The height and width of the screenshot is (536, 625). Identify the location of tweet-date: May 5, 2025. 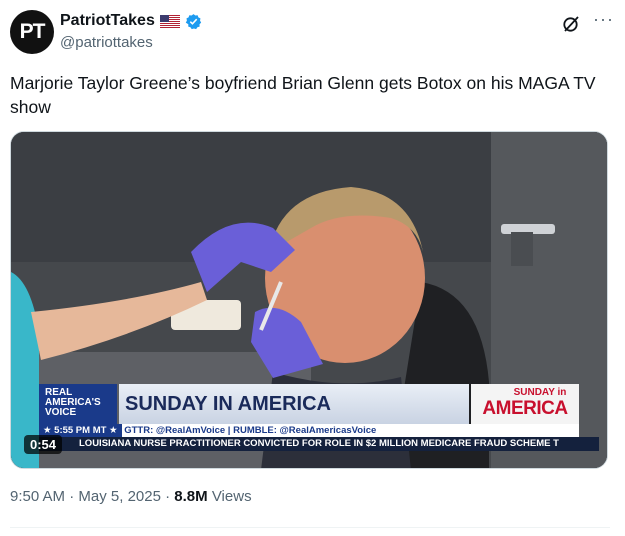
(119, 496).